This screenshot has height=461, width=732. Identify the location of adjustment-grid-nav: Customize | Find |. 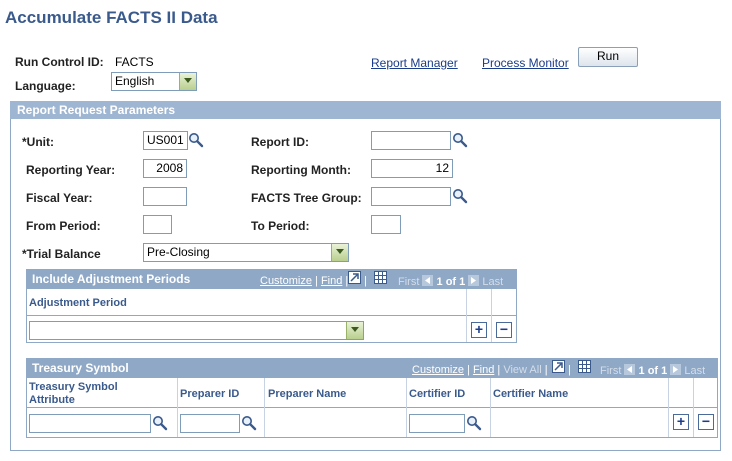
(304, 281).